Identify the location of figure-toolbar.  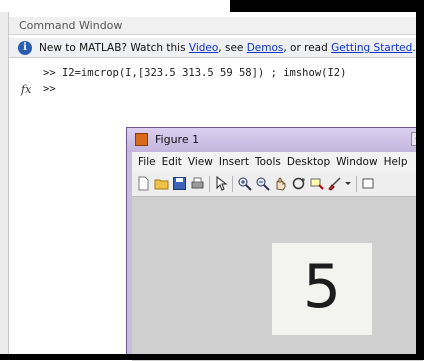
(277, 184).